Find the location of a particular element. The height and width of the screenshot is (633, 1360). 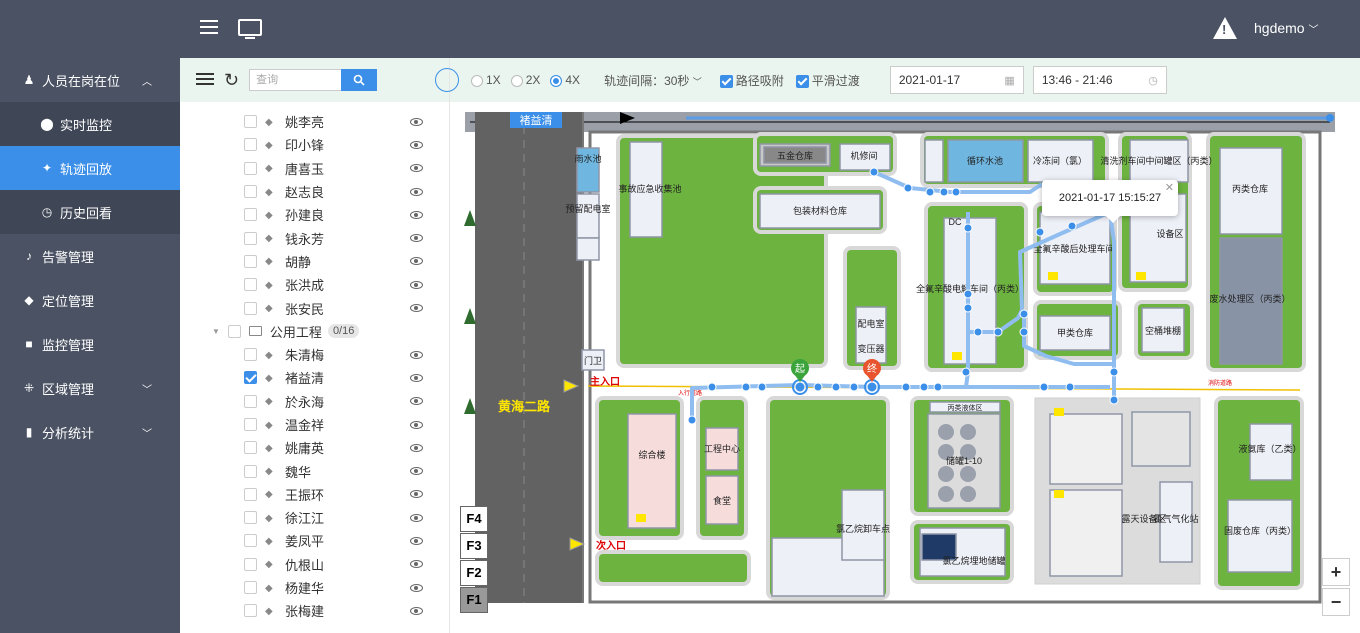

path-snap-checkbox: 路径吸附 is located at coordinates (751, 80).